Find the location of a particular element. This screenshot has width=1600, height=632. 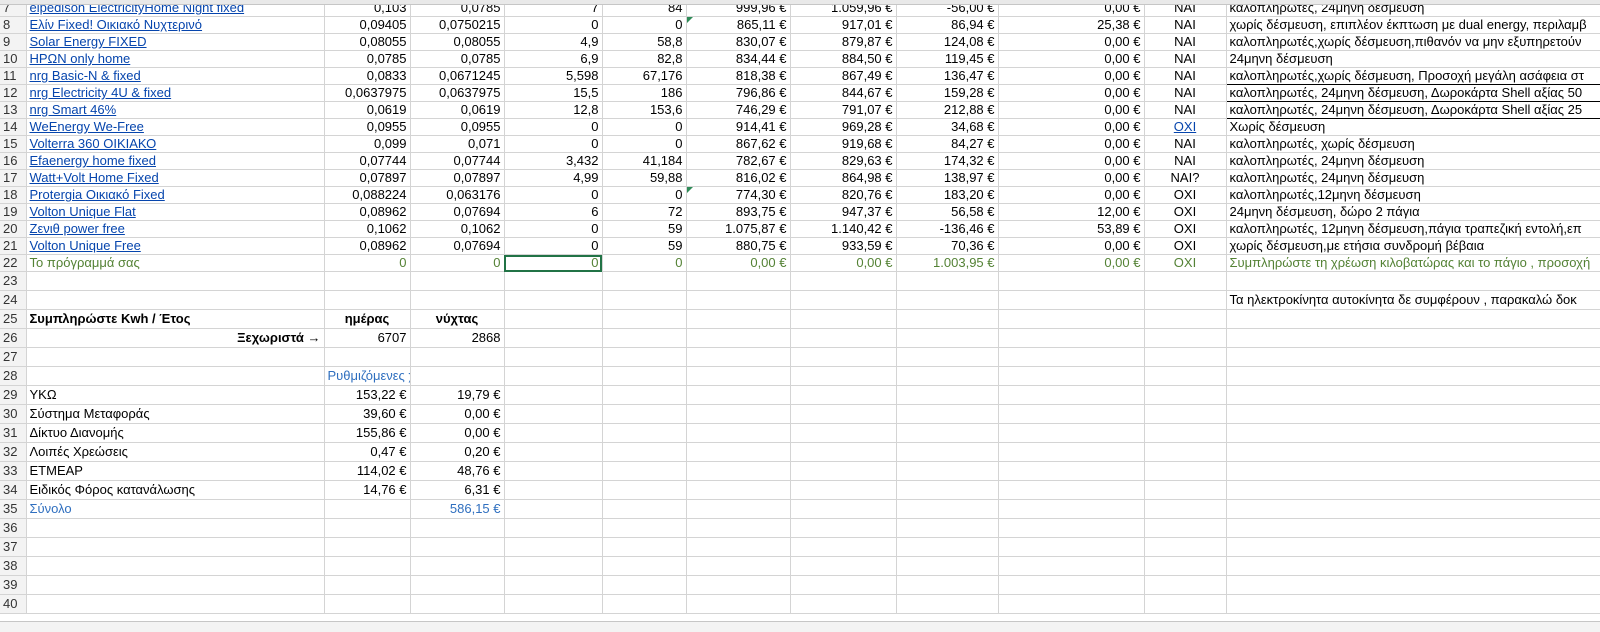

row-header: 24 is located at coordinates (13, 300).